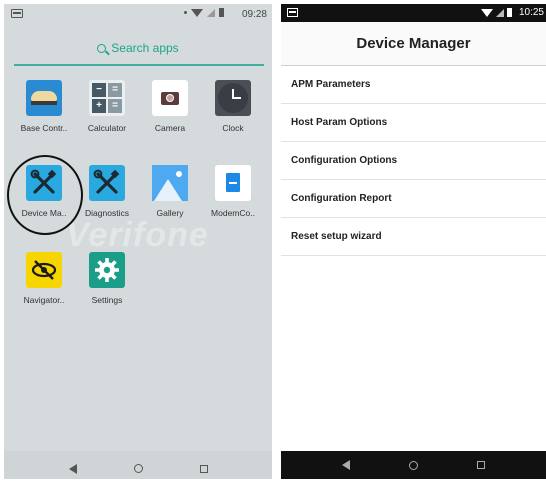  What do you see at coordinates (170, 183) in the screenshot?
I see `gallery-icon` at bounding box center [170, 183].